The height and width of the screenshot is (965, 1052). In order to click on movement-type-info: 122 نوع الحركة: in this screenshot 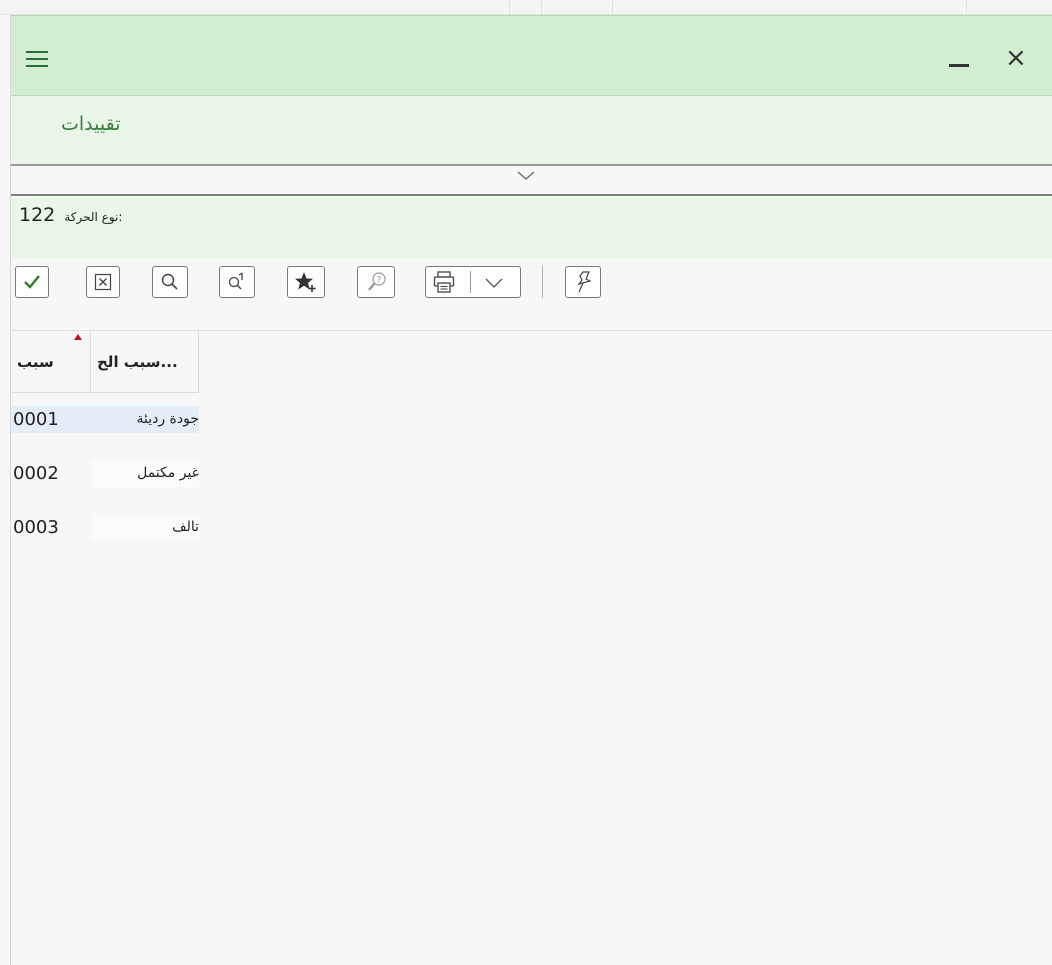, I will do `click(70, 215)`.